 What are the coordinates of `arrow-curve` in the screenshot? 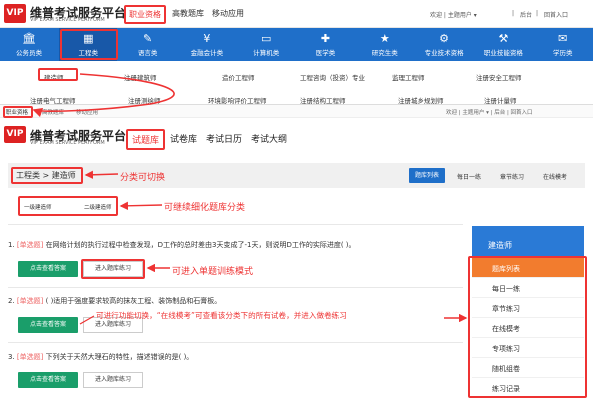 It's located at (103, 95).